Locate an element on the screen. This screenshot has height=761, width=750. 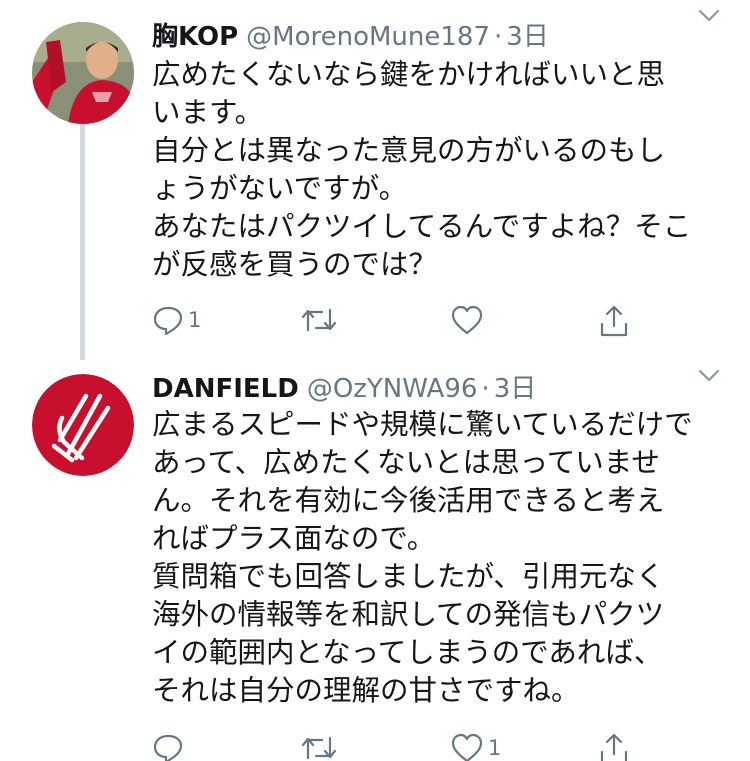
reply-button is located at coordinates (170, 746).